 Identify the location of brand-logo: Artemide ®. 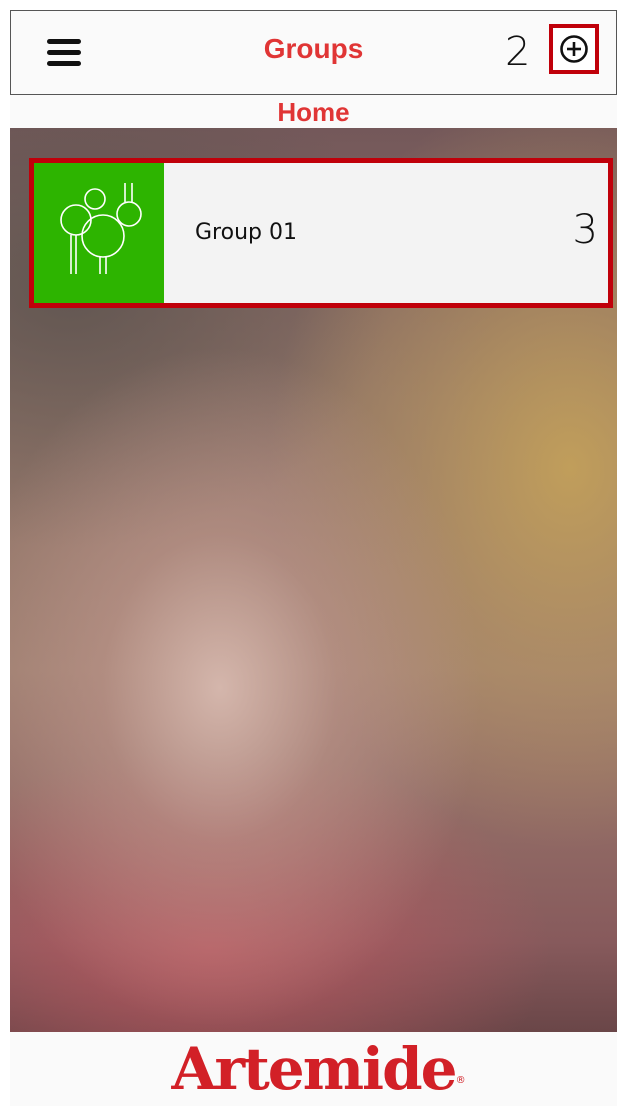
(318, 1069).